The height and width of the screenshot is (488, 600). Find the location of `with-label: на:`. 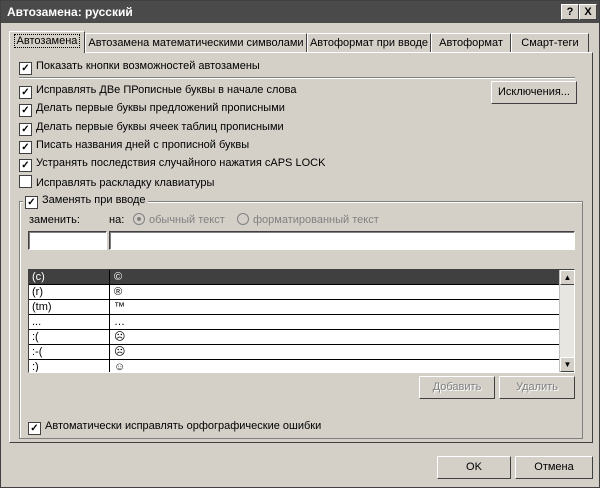

with-label: на: is located at coordinates (117, 220).